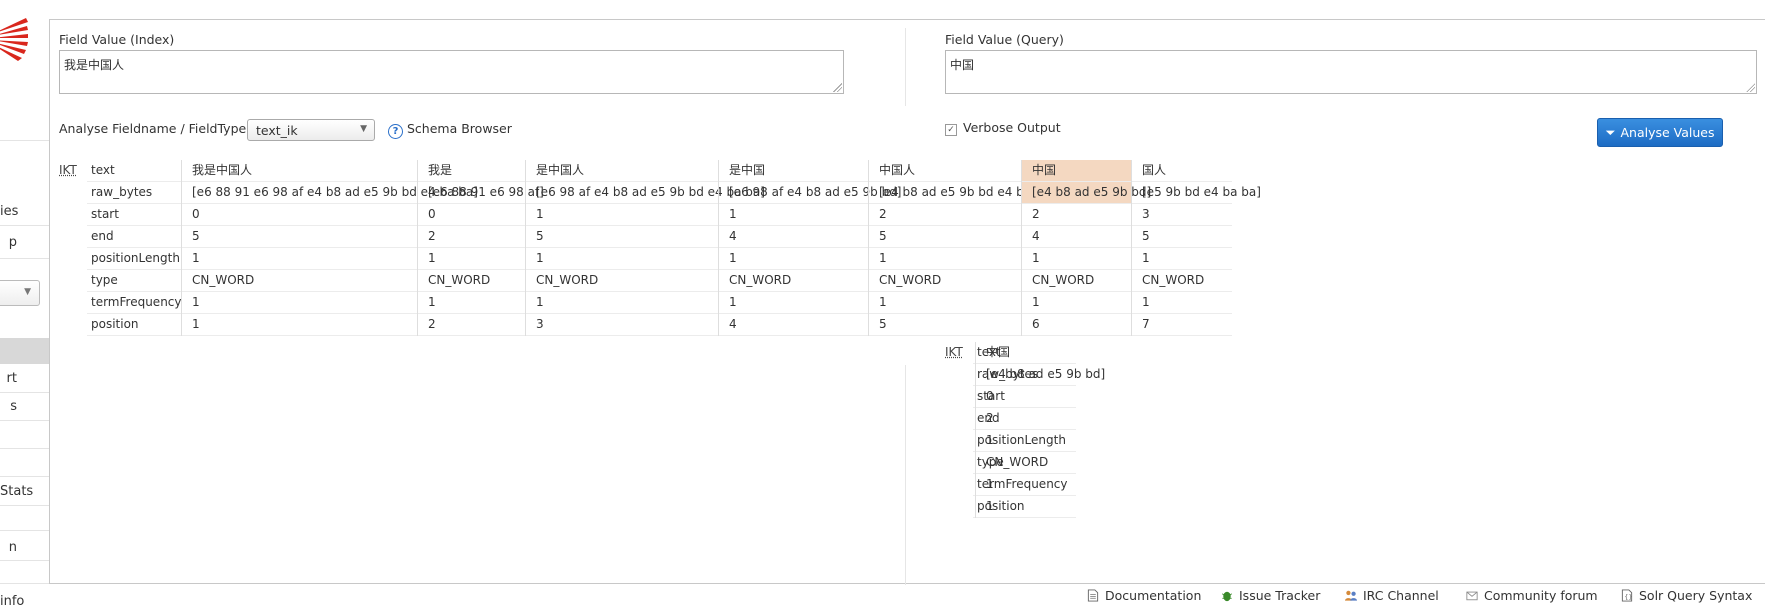 This screenshot has width=1766, height=614. What do you see at coordinates (20, 293) in the screenshot?
I see `core-selector: ▼` at bounding box center [20, 293].